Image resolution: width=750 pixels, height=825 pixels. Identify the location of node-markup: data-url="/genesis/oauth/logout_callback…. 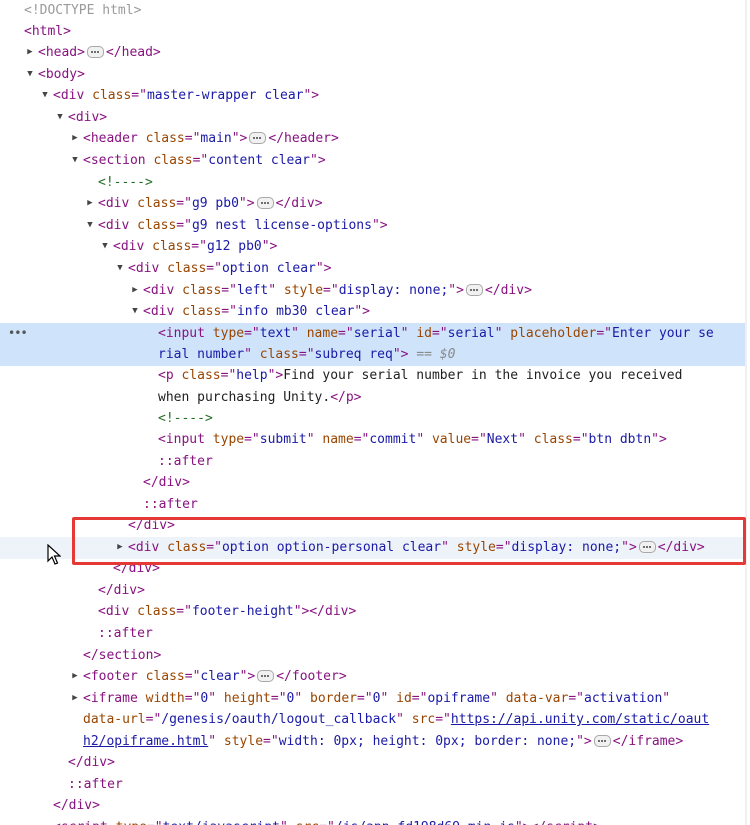
(396, 719).